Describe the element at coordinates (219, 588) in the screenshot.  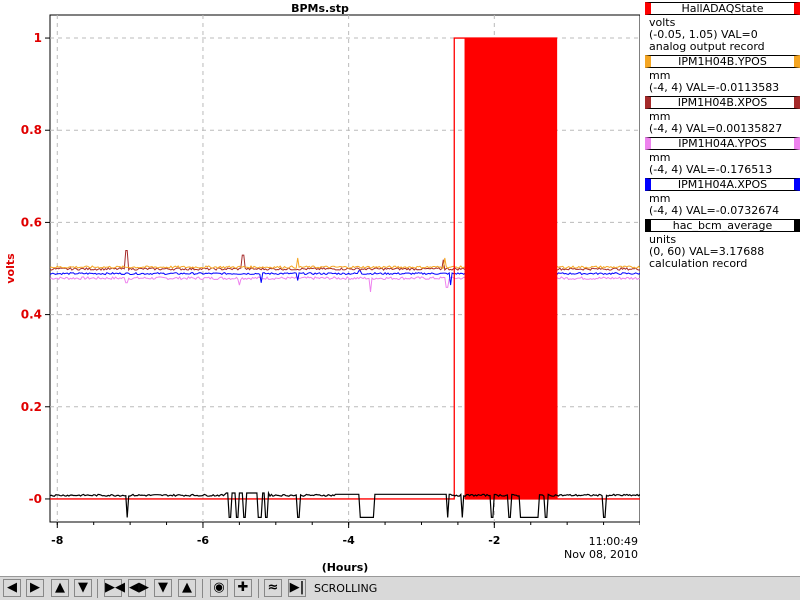
I see `record-icon: ◉` at that location.